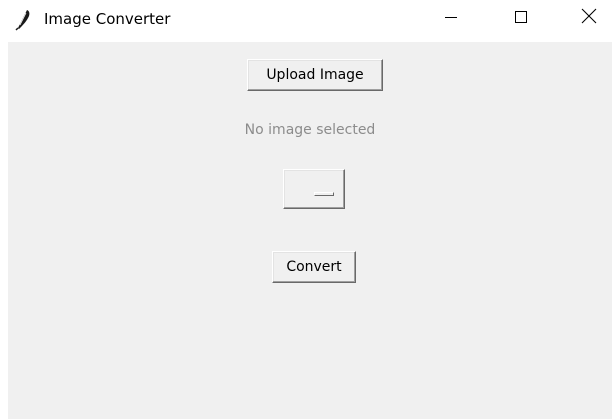  Describe the element at coordinates (315, 75) in the screenshot. I see `upload-image-button: Upload Image` at that location.